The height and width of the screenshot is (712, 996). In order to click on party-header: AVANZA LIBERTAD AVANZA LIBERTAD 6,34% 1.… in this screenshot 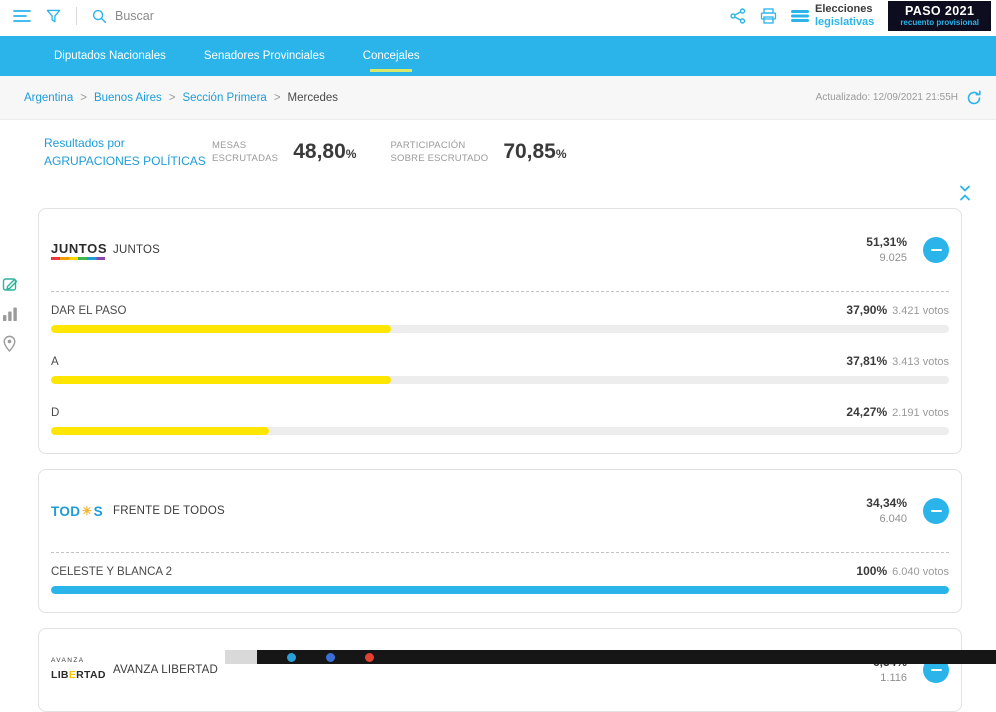, I will do `click(500, 670)`.